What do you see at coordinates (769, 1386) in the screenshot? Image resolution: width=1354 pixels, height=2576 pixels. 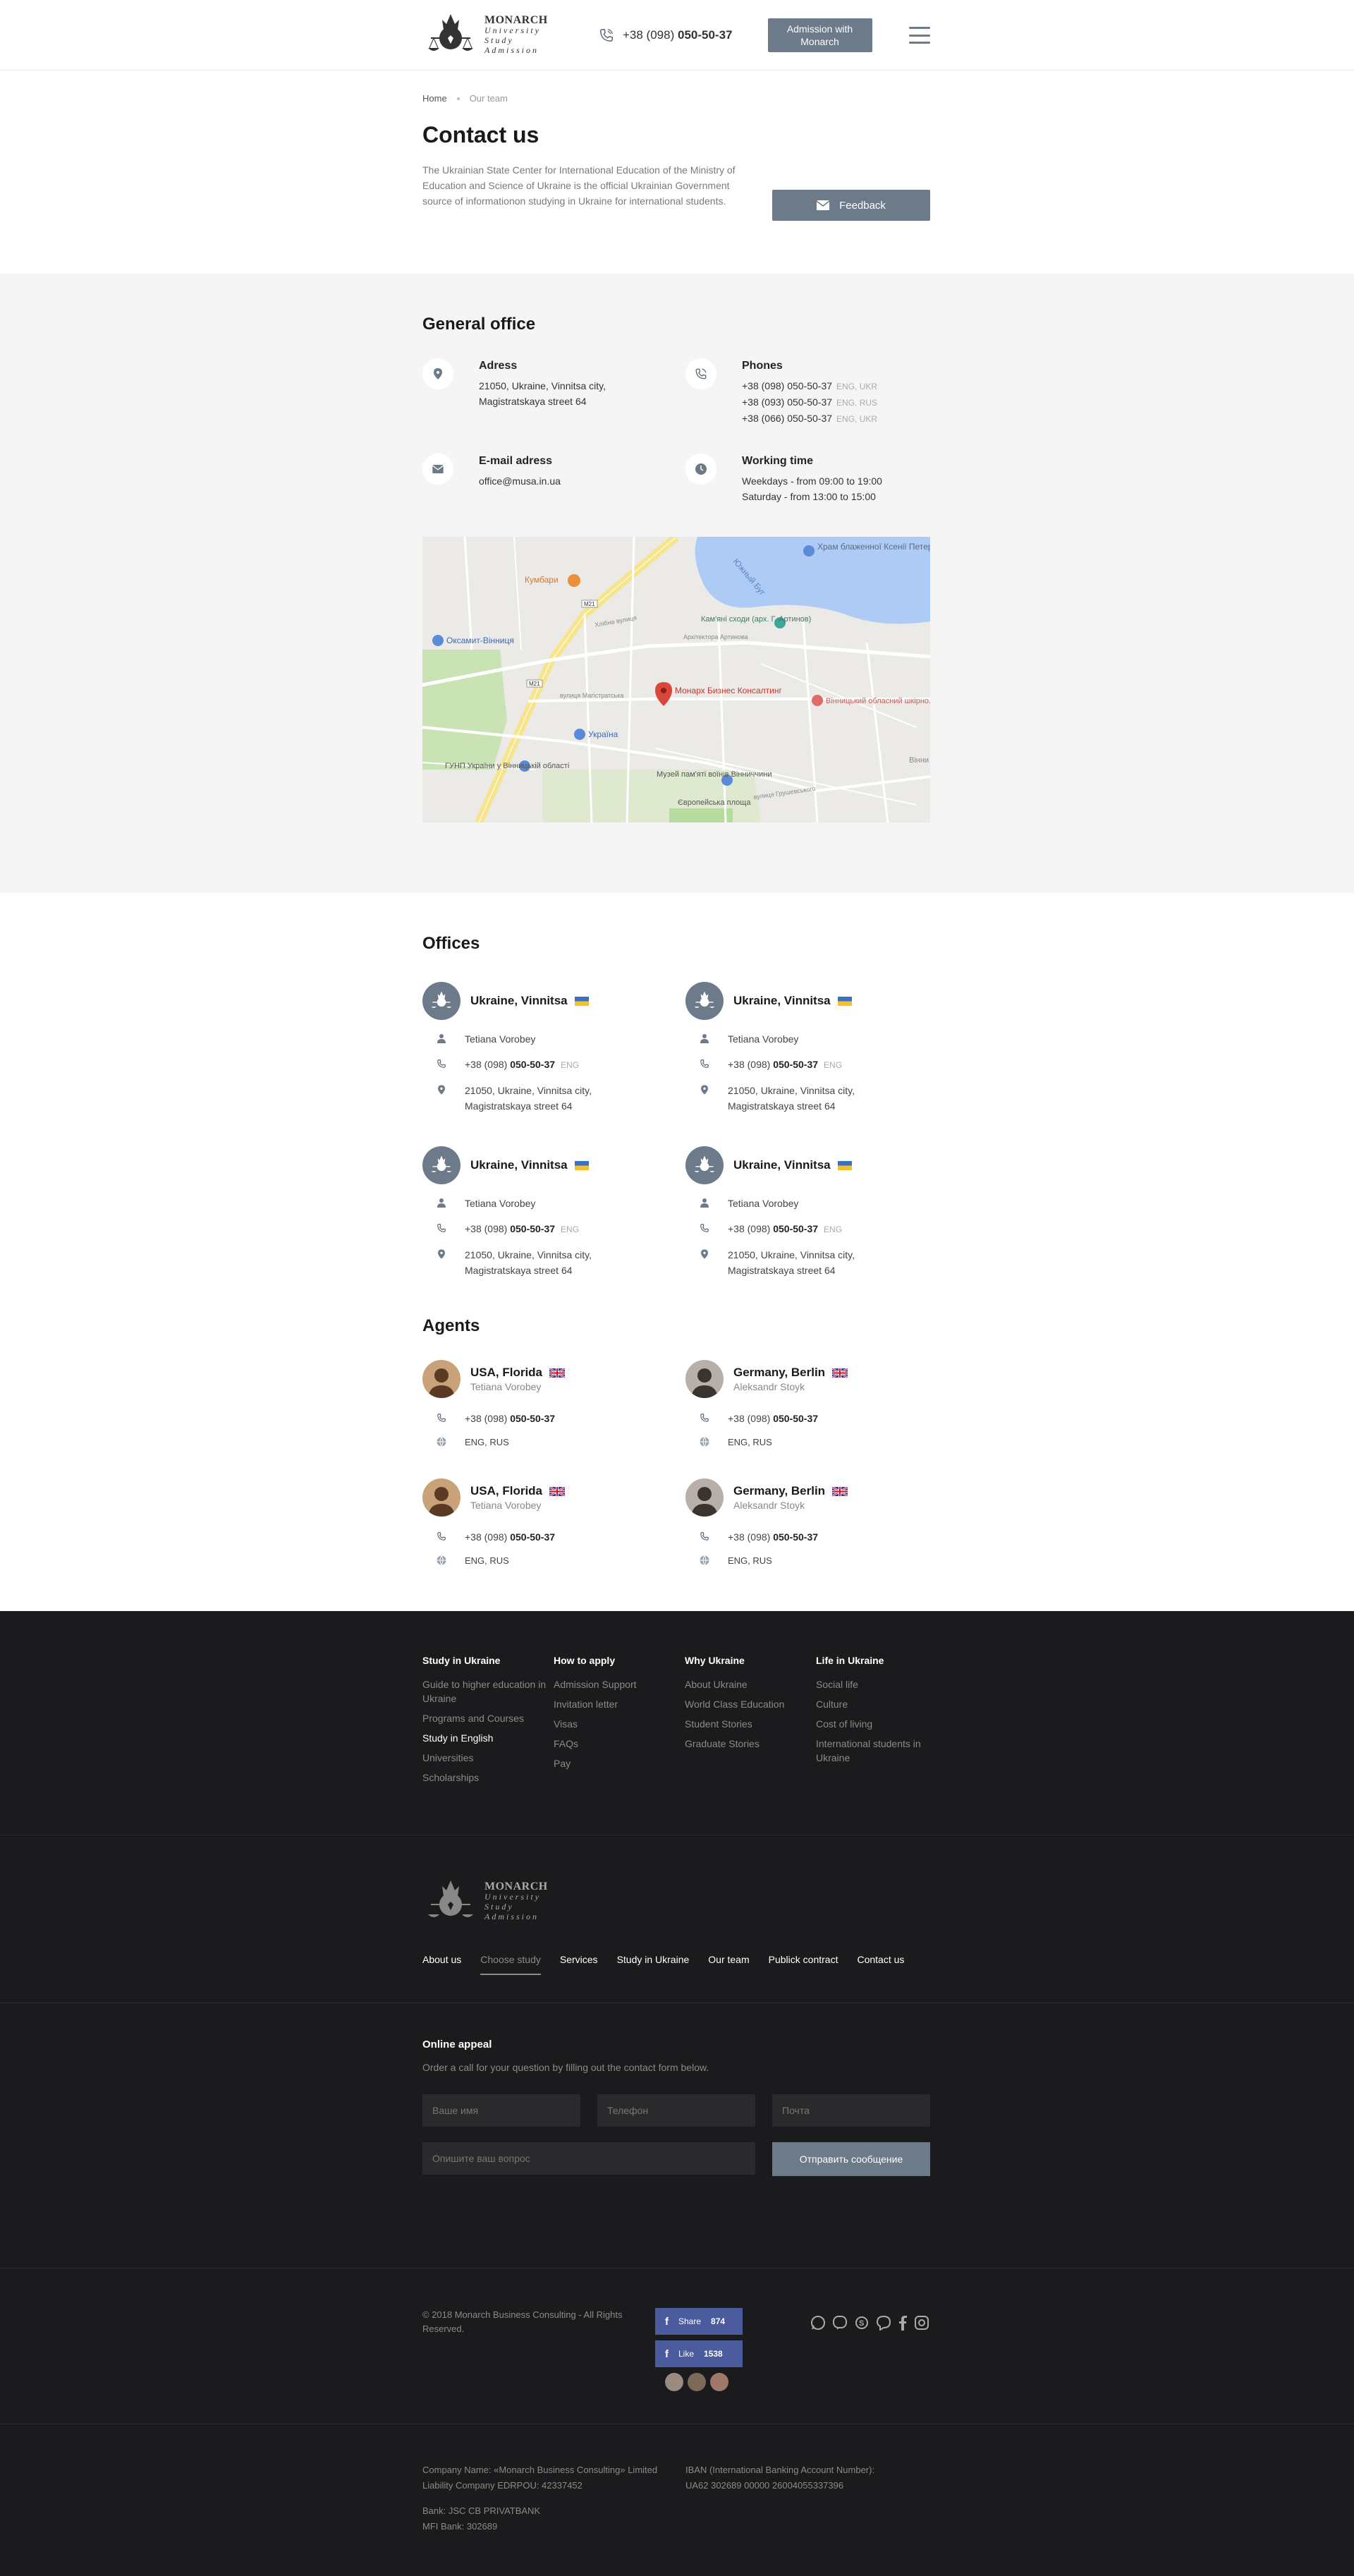 I see `agent-name: Aleksandr Stoyk` at bounding box center [769, 1386].